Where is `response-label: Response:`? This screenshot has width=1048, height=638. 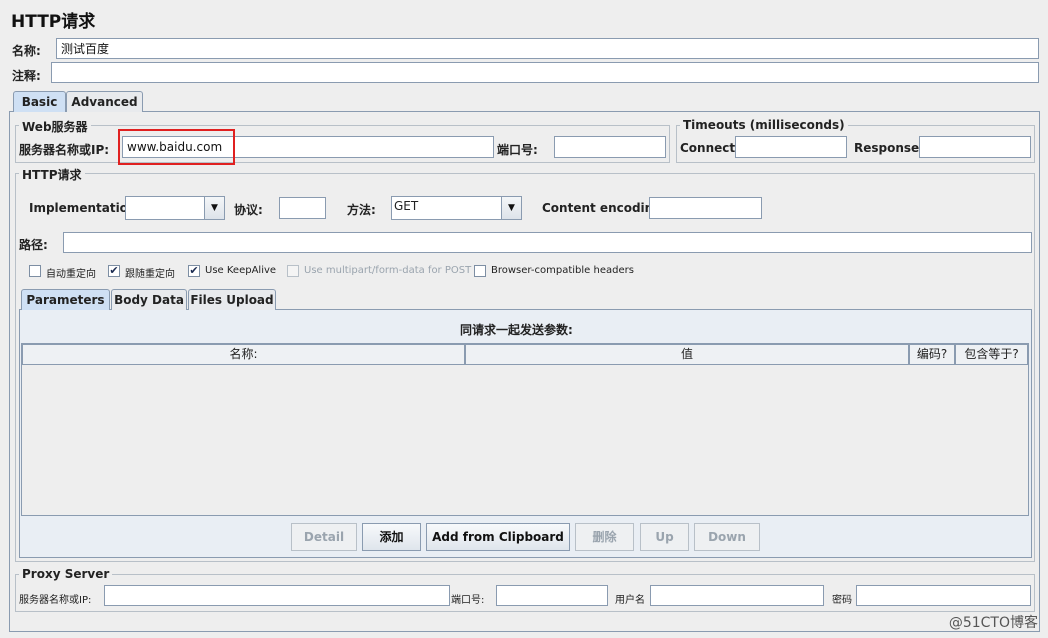 response-label: Response: is located at coordinates (889, 148).